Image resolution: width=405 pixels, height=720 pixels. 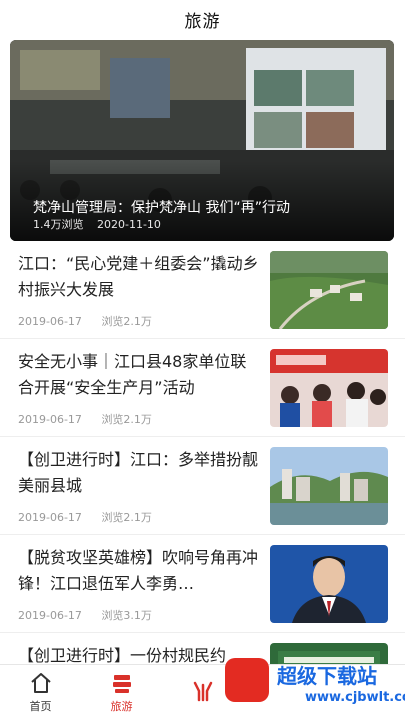 What do you see at coordinates (40, 683) in the screenshot?
I see `home-icon` at bounding box center [40, 683].